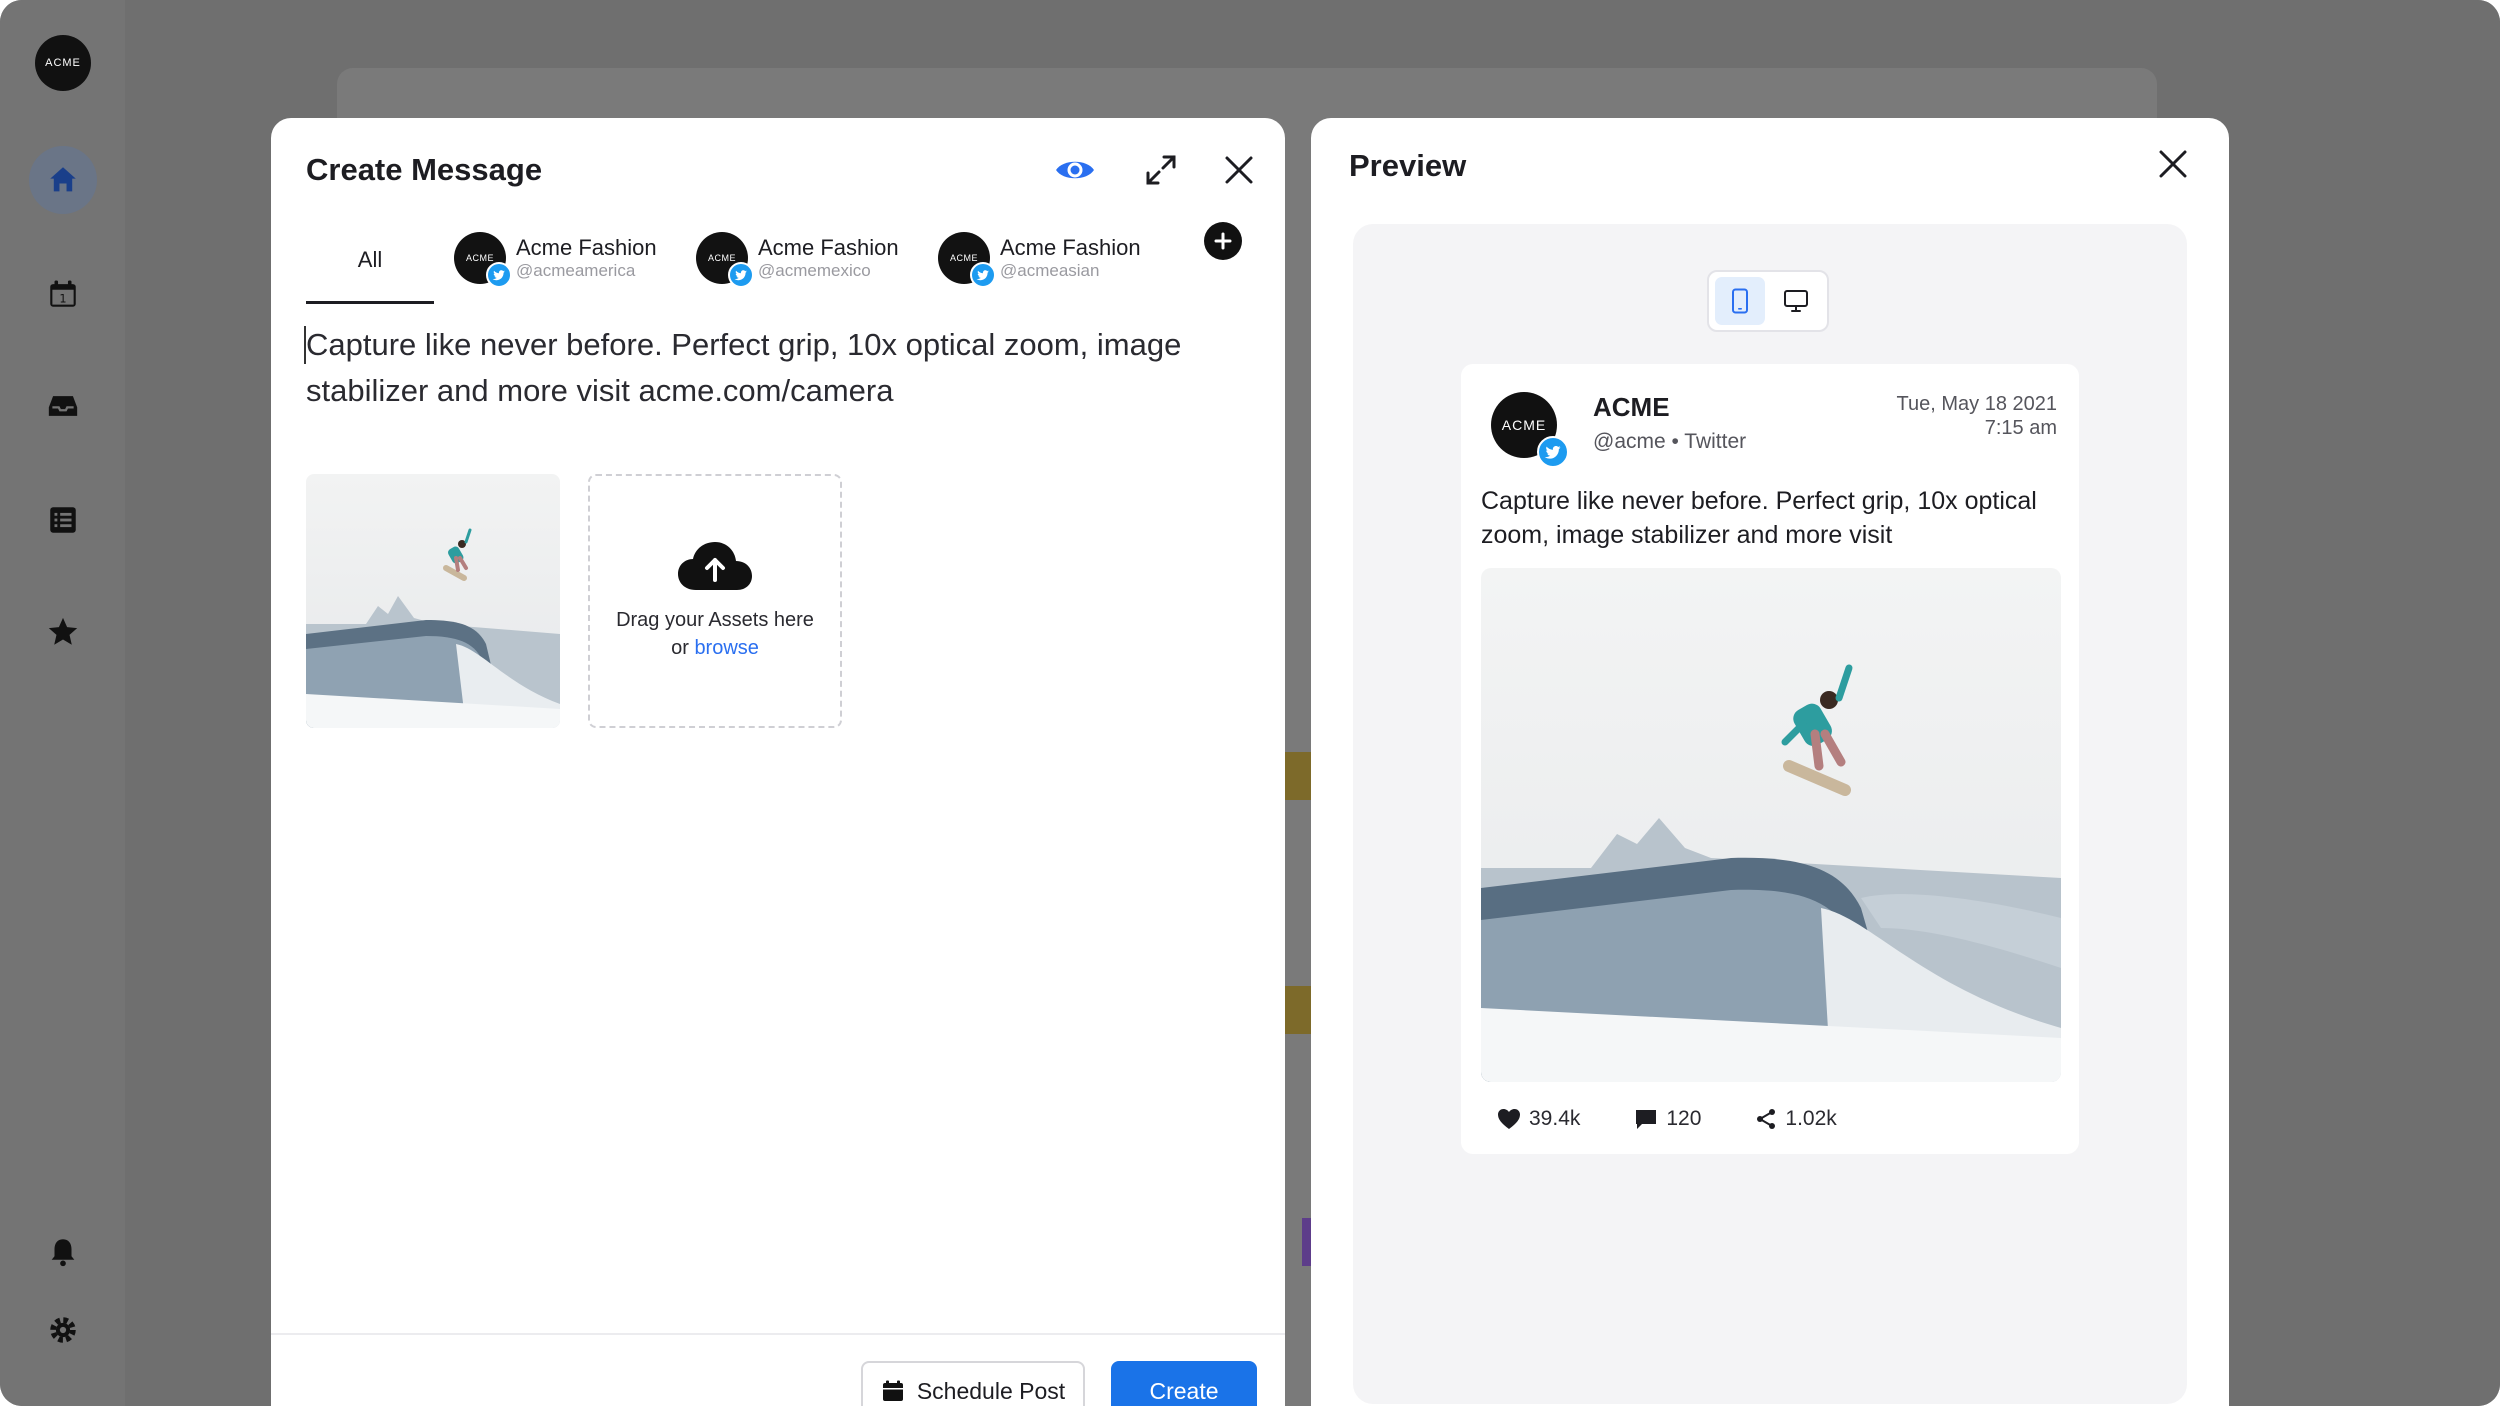 The image size is (2500, 1406). I want to click on comment-icon, so click(1646, 1119).